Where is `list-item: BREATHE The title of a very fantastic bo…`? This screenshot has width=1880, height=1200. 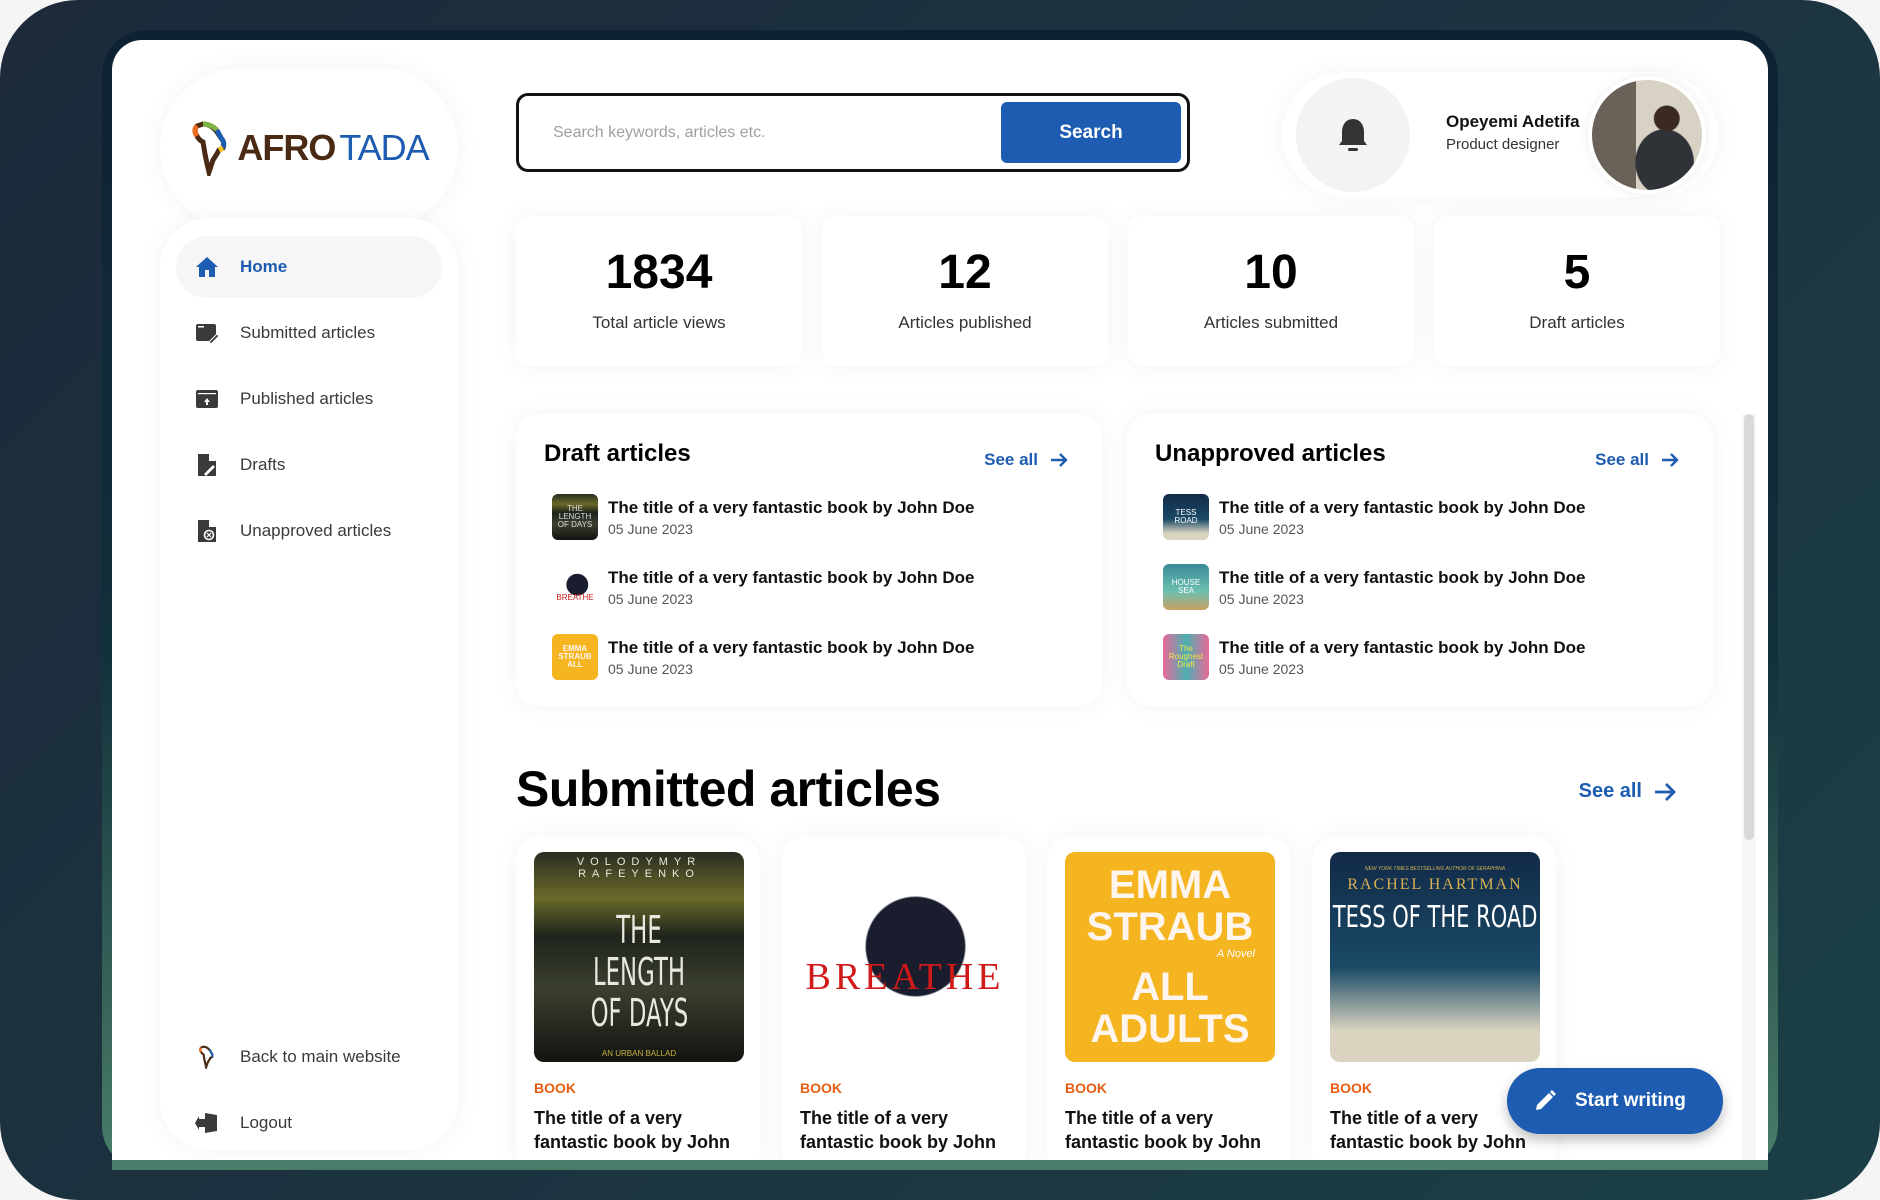
list-item: BREATHE The title of a very fantastic bo… is located at coordinates (812, 587).